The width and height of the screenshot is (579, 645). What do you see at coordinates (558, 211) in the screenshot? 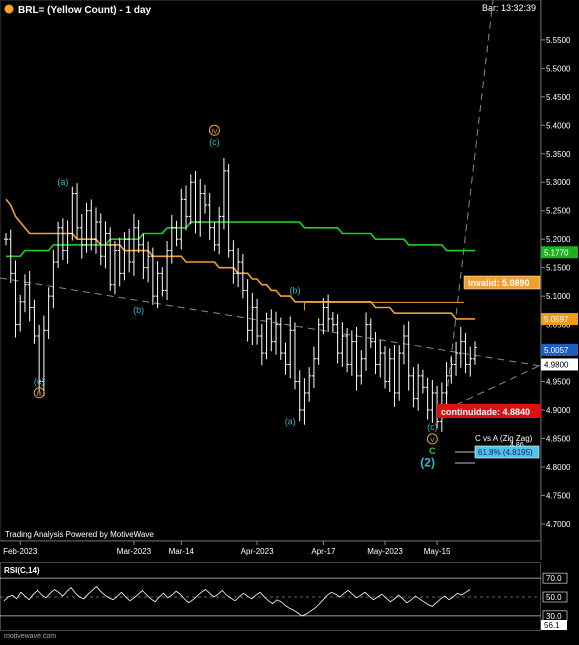
I see `y-tick-label: 5.2500` at bounding box center [558, 211].